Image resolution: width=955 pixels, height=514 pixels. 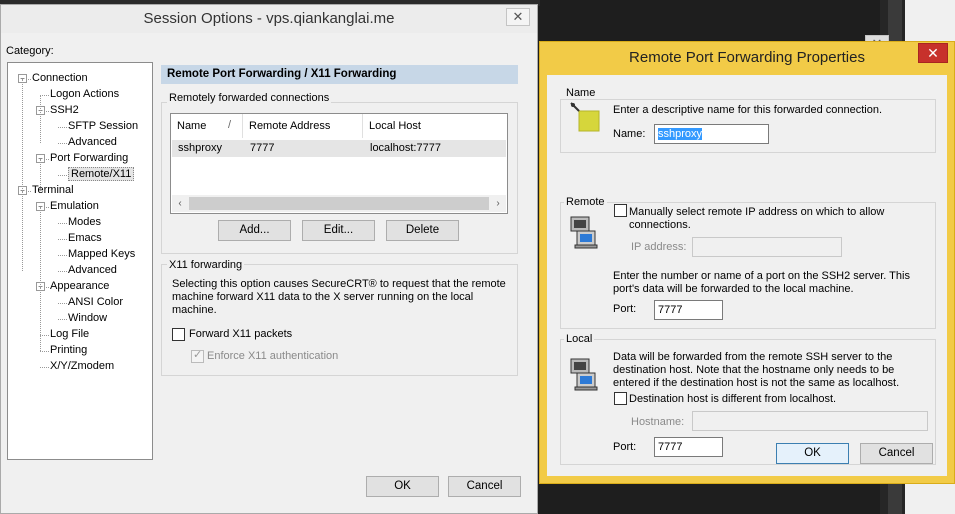 I want to click on local-port-field: 7777, so click(x=688, y=447).